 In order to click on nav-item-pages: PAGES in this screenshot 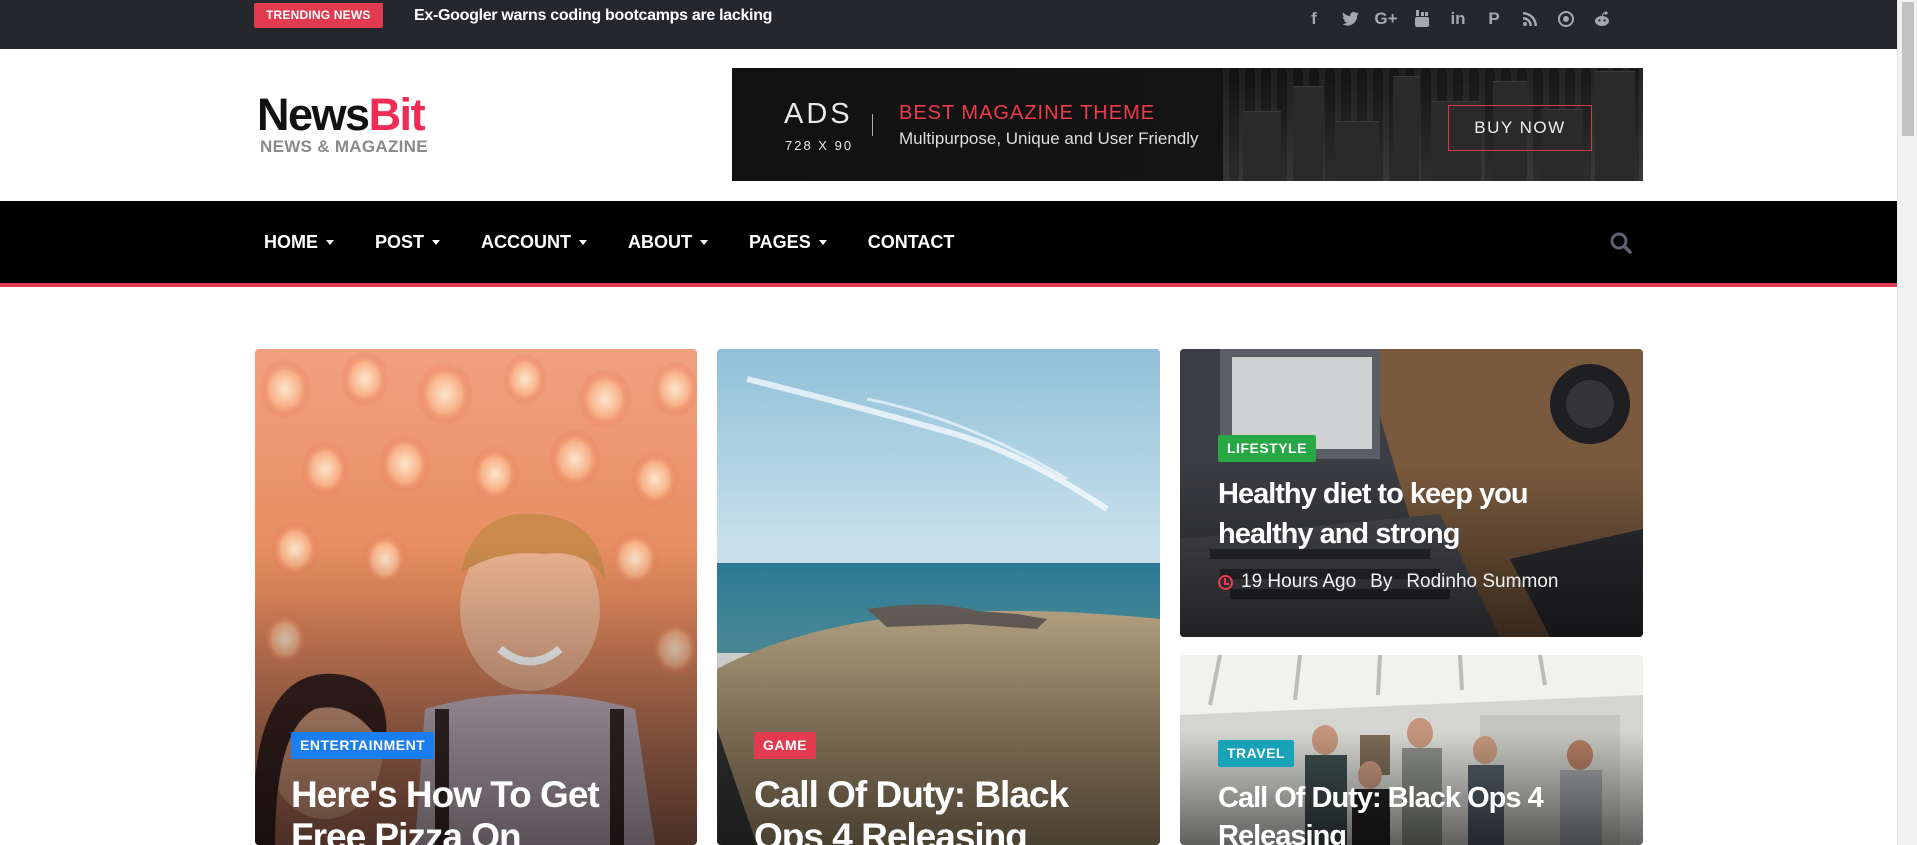, I will do `click(788, 242)`.